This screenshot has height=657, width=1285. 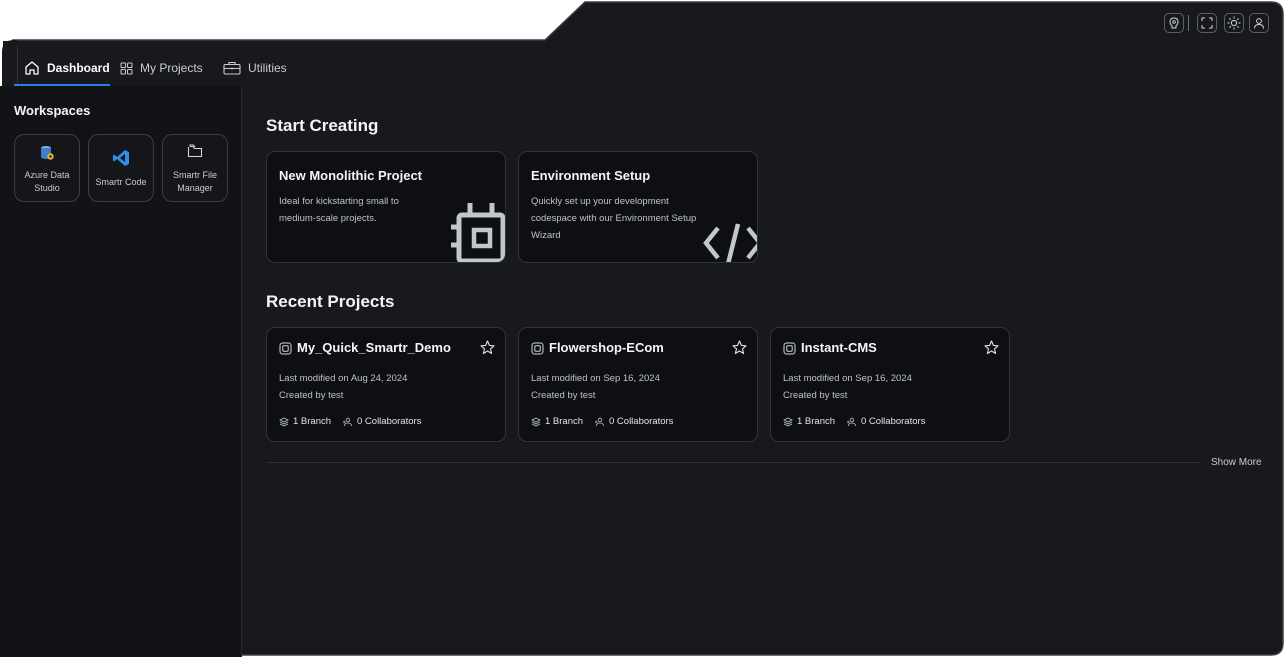 I want to click on azure-data-studio-icon, so click(x=47, y=153).